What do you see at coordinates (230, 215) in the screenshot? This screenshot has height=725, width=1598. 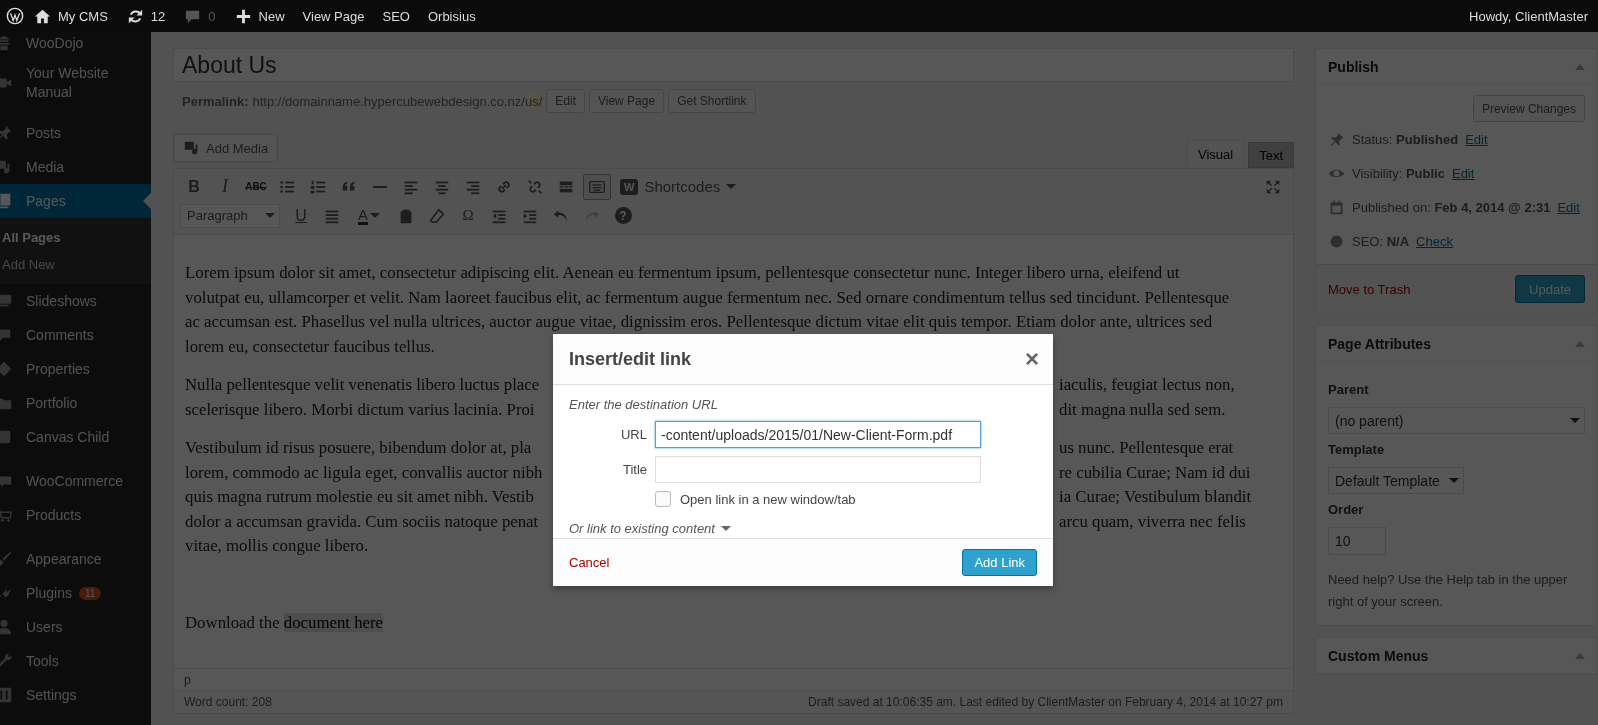 I see `format-select: Paragraph` at bounding box center [230, 215].